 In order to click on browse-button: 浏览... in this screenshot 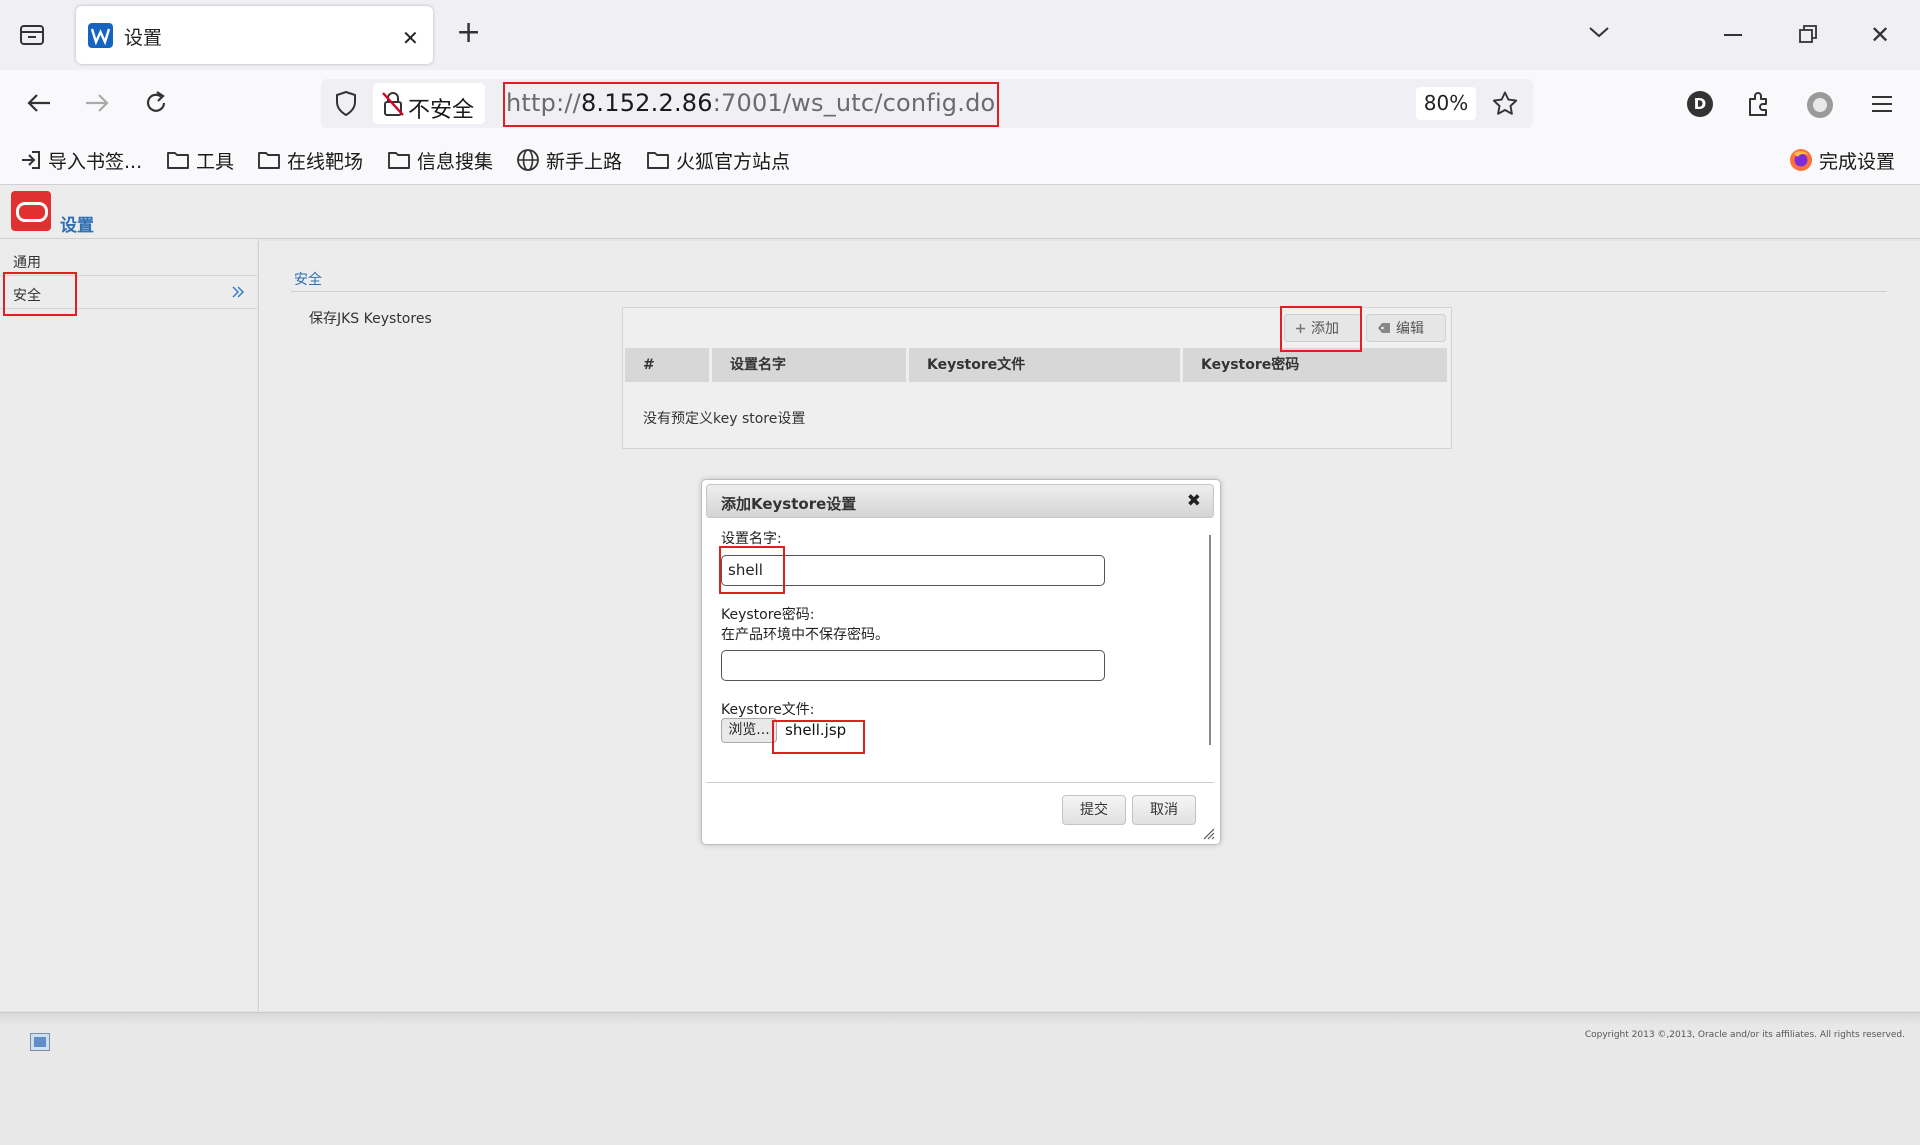, I will do `click(749, 730)`.